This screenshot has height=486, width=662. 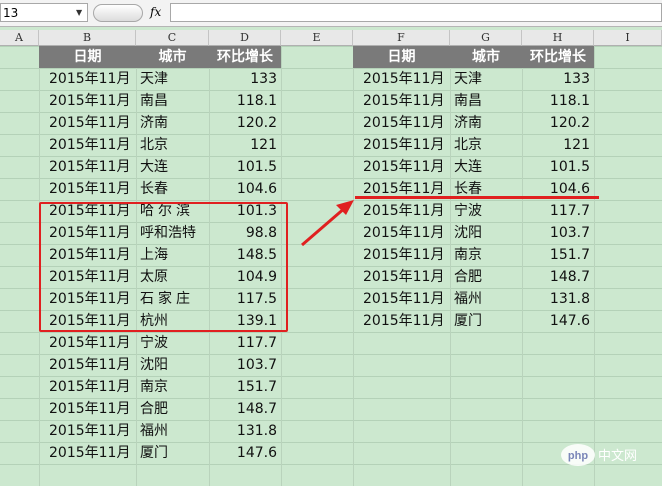 What do you see at coordinates (327, 223) in the screenshot?
I see `arrow-icon` at bounding box center [327, 223].